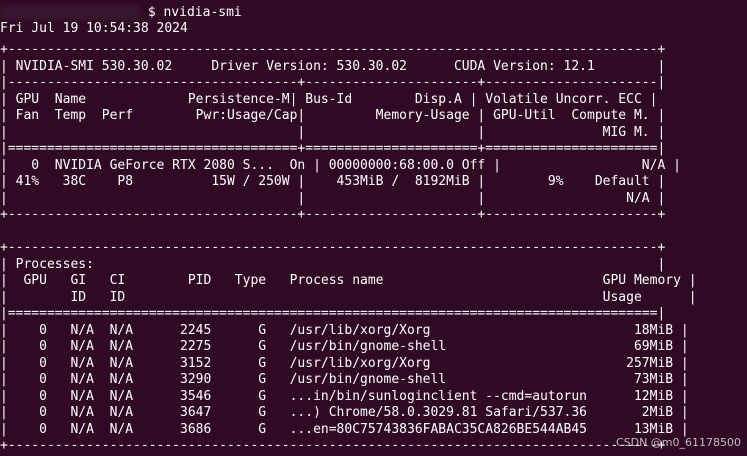 The height and width of the screenshot is (456, 747). I want to click on timestamp: Fri Jul 19 10:54:38 2024, so click(94, 28).